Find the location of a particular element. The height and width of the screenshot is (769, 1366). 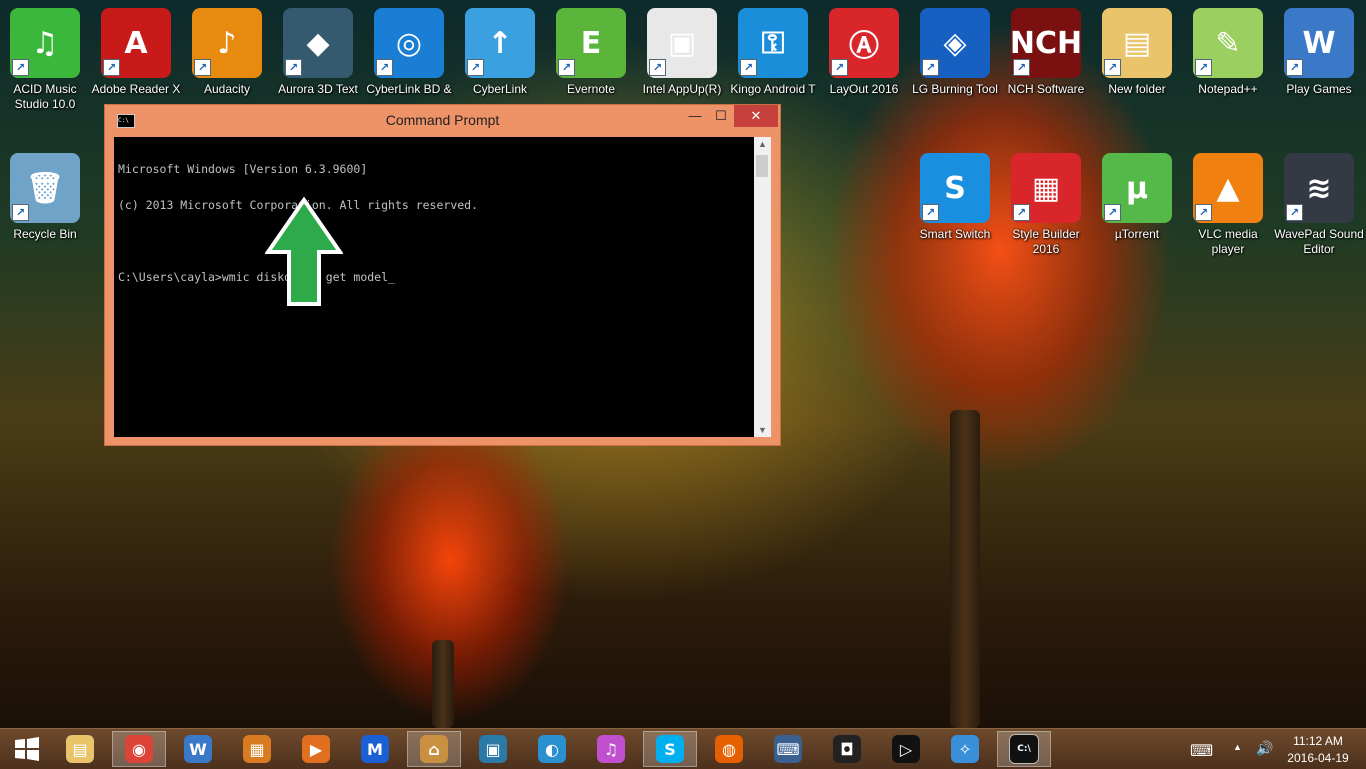

desktop-icon: ◈ ↗ LG Burning Tool is located at coordinates (955, 49).